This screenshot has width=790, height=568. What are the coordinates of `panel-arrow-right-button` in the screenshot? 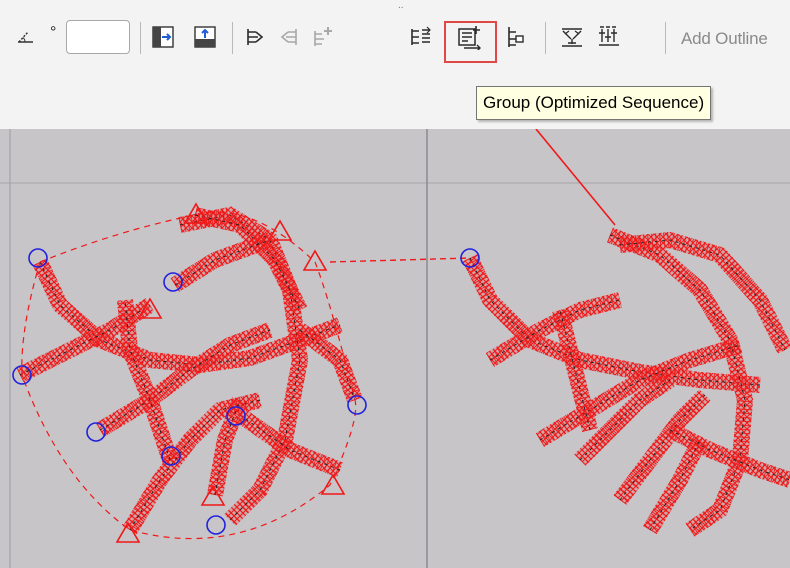 It's located at (163, 37).